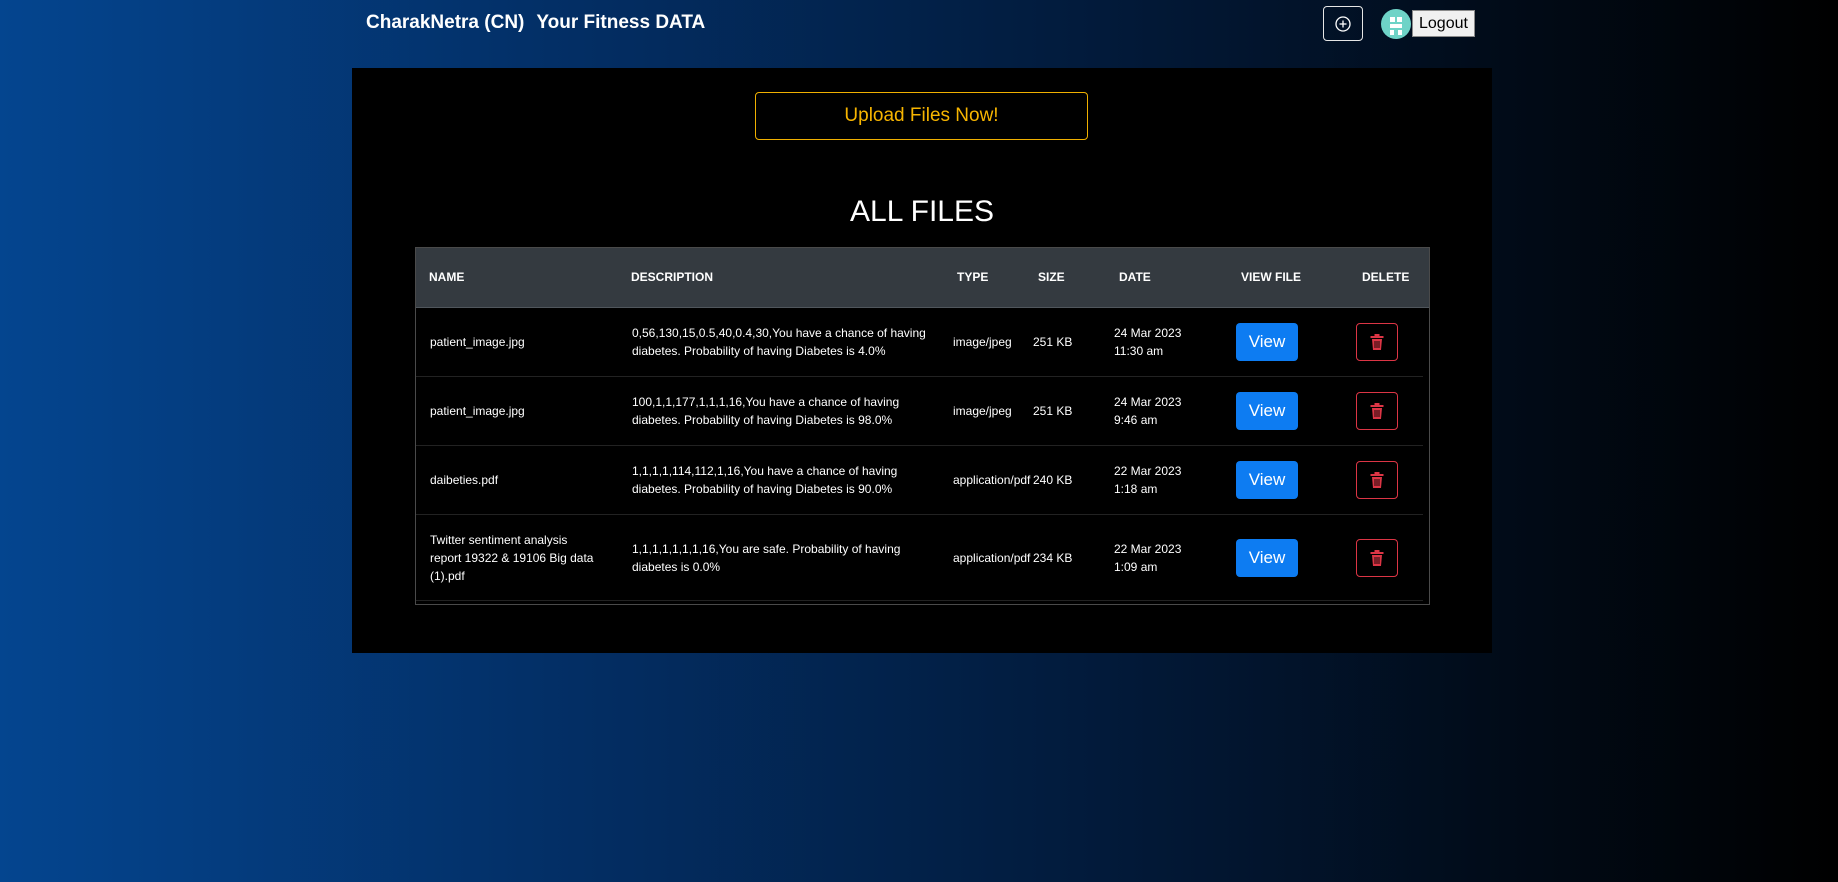 The height and width of the screenshot is (882, 1838). Describe the element at coordinates (1443, 23) in the screenshot. I see `logout-button: Logout` at that location.